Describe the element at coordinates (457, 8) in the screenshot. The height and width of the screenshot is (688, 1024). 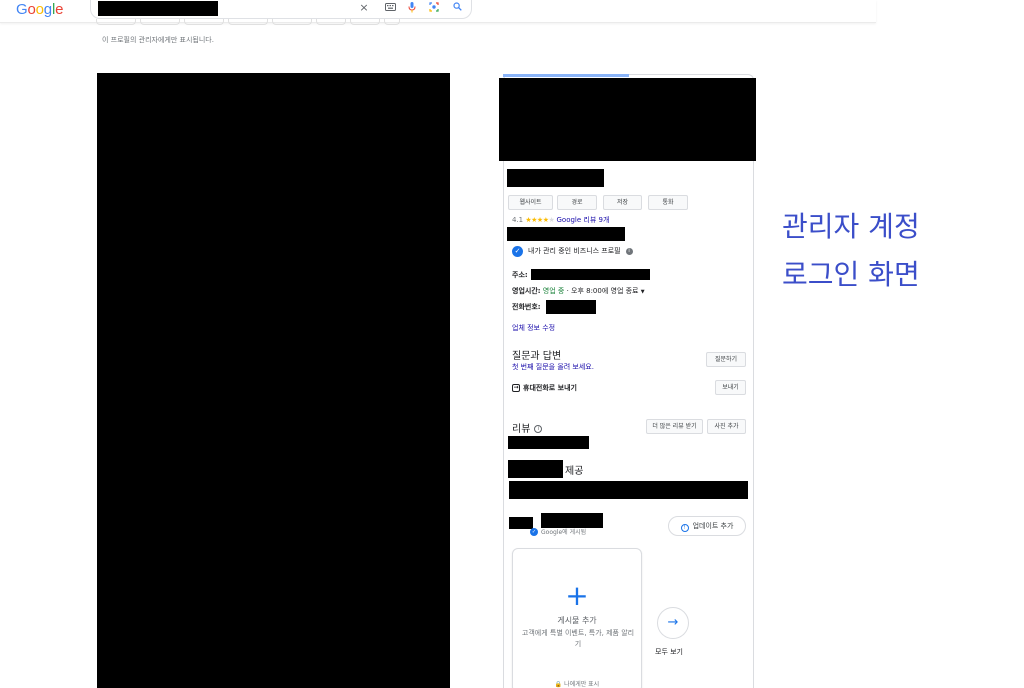
I see `search-icon` at that location.